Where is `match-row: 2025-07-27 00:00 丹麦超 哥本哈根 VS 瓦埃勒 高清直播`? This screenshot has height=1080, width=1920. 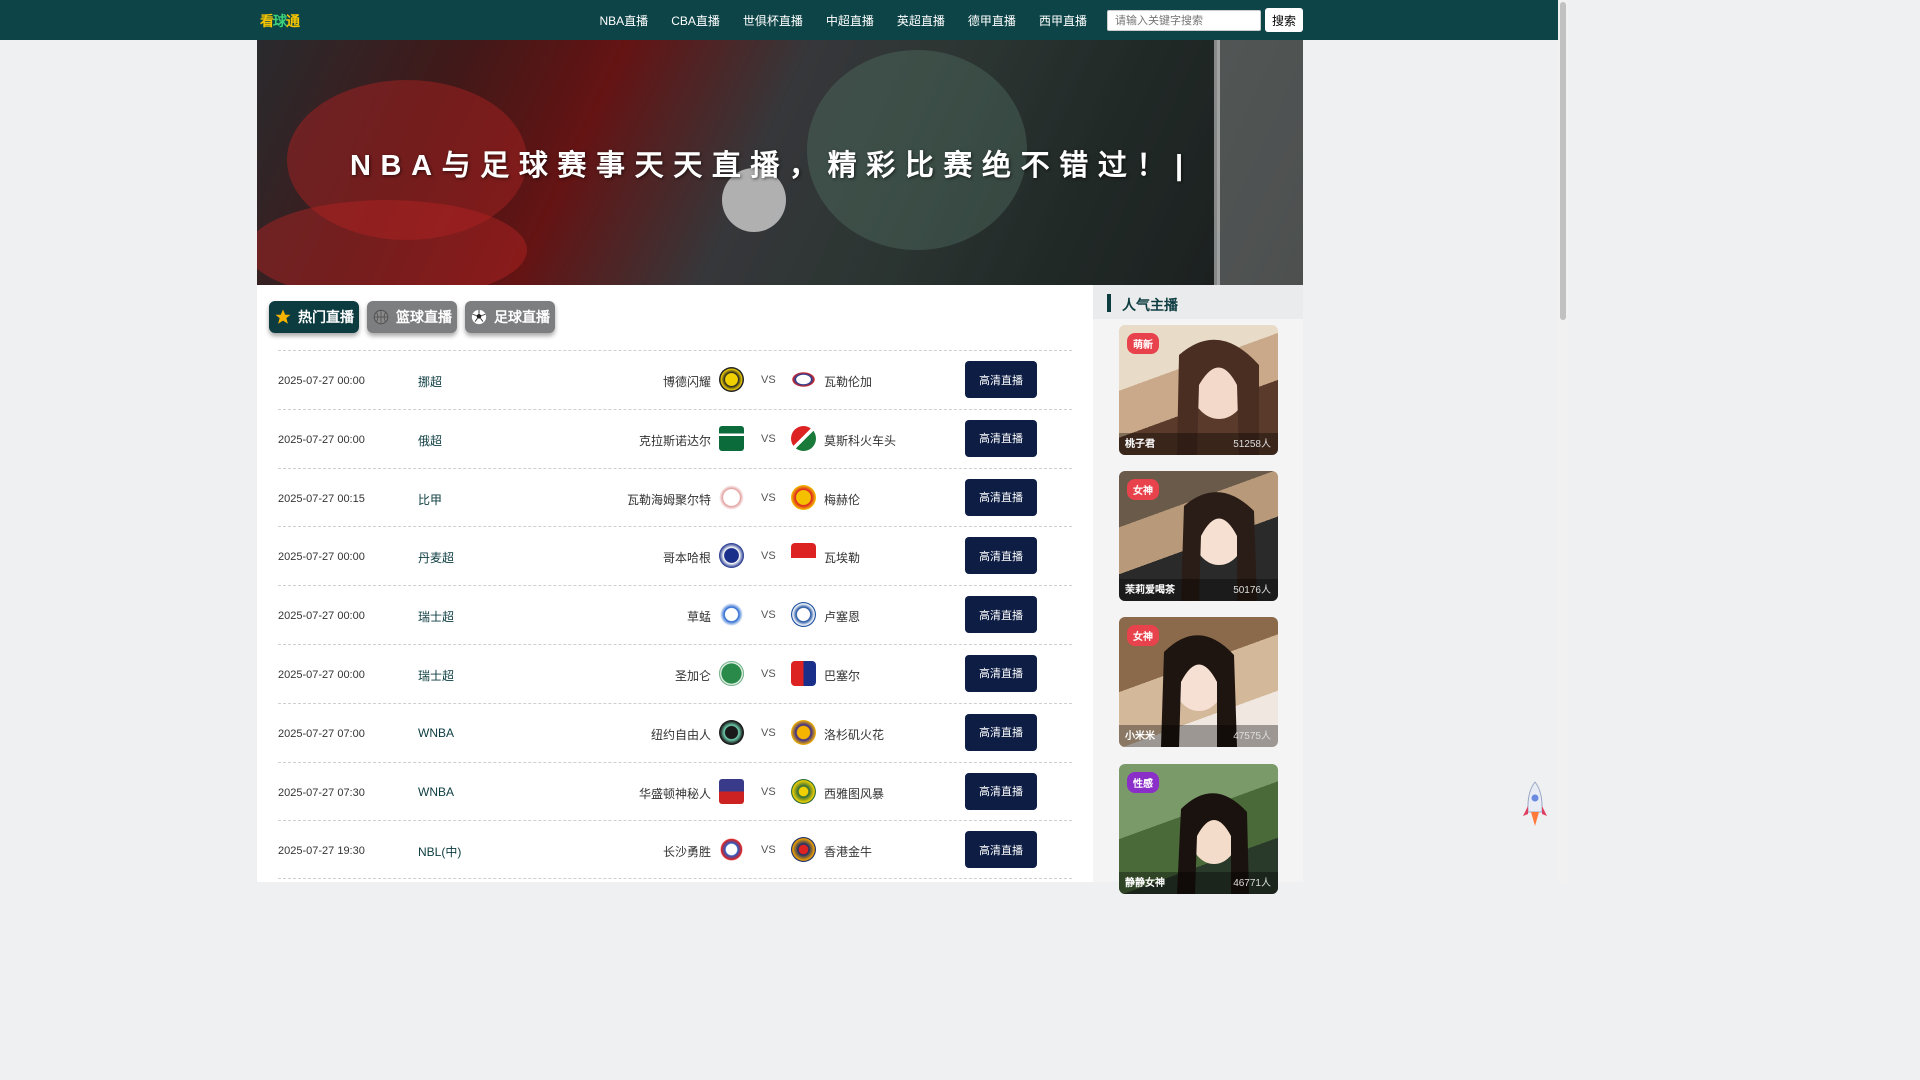
match-row: 2025-07-27 00:00 丹麦超 哥本哈根 VS 瓦埃勒 高清直播 is located at coordinates (675, 555).